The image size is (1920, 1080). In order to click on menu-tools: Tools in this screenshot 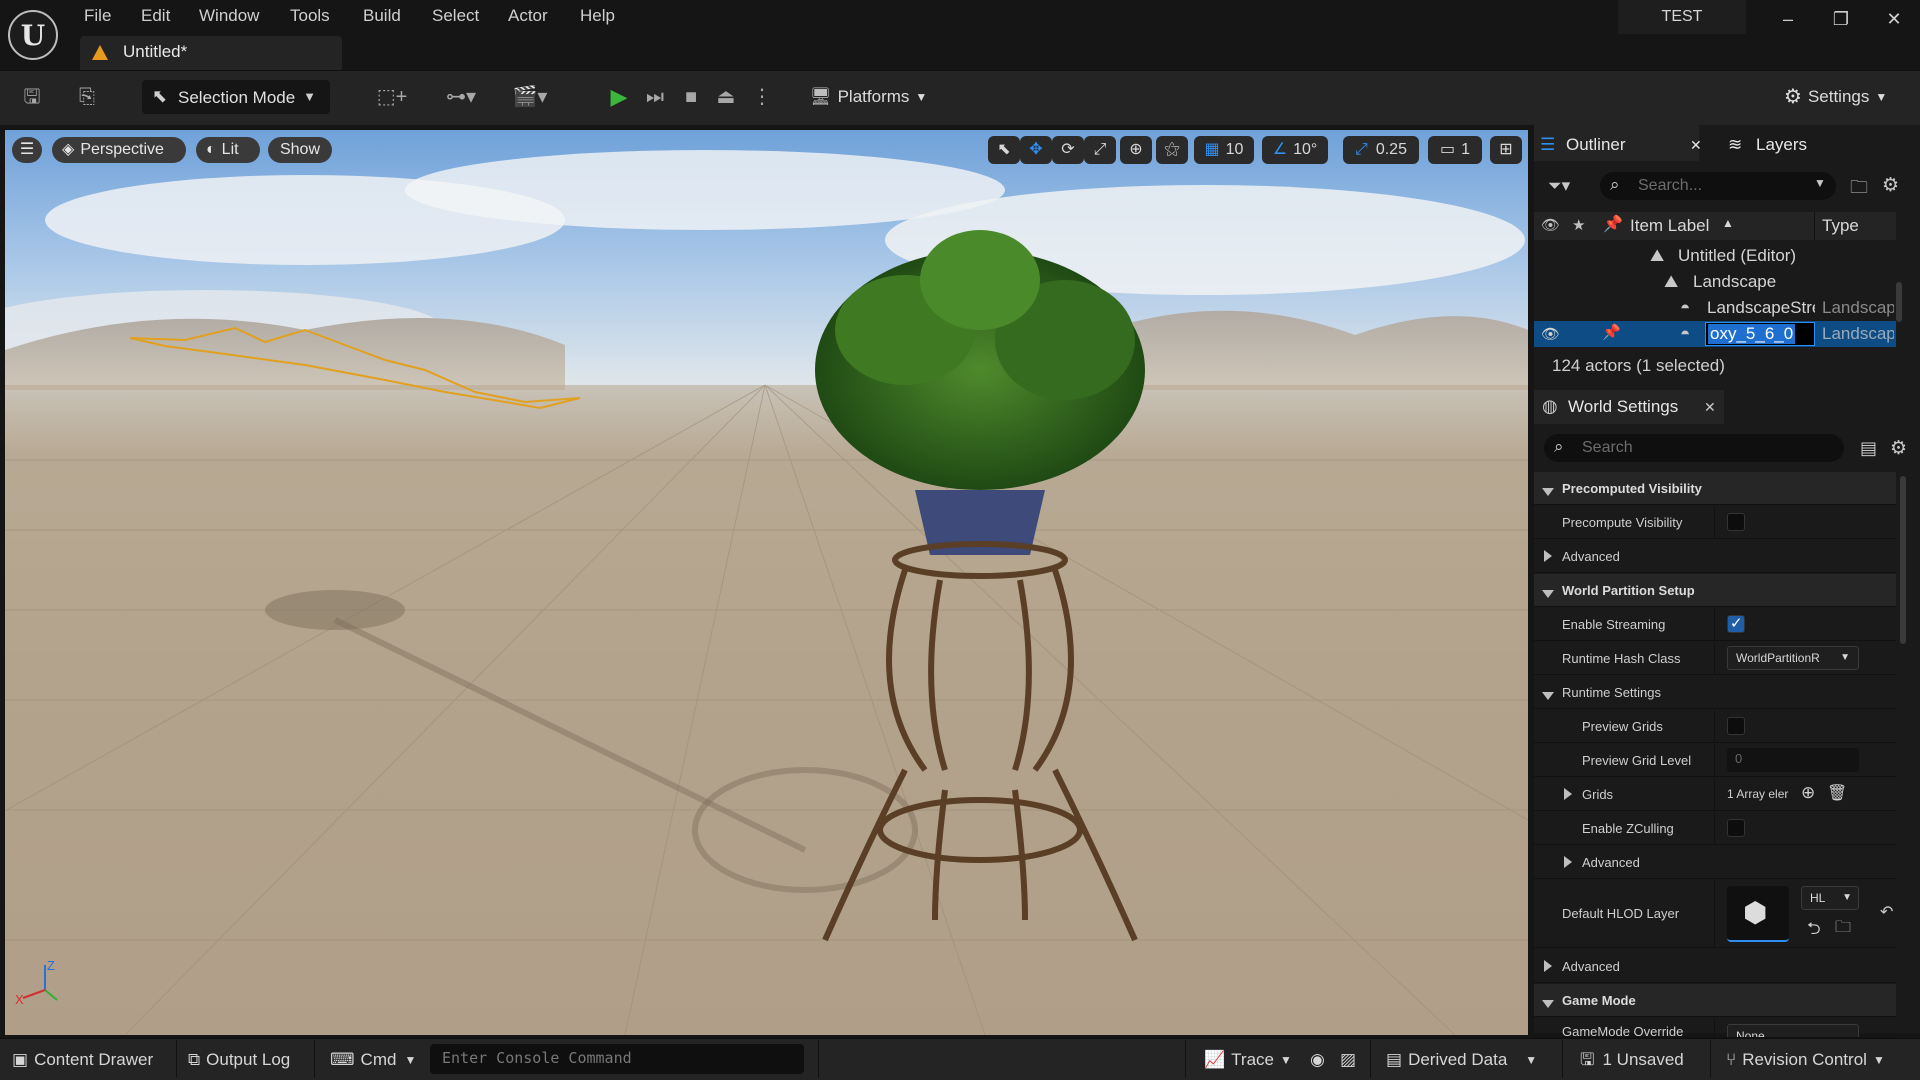, I will do `click(310, 16)`.